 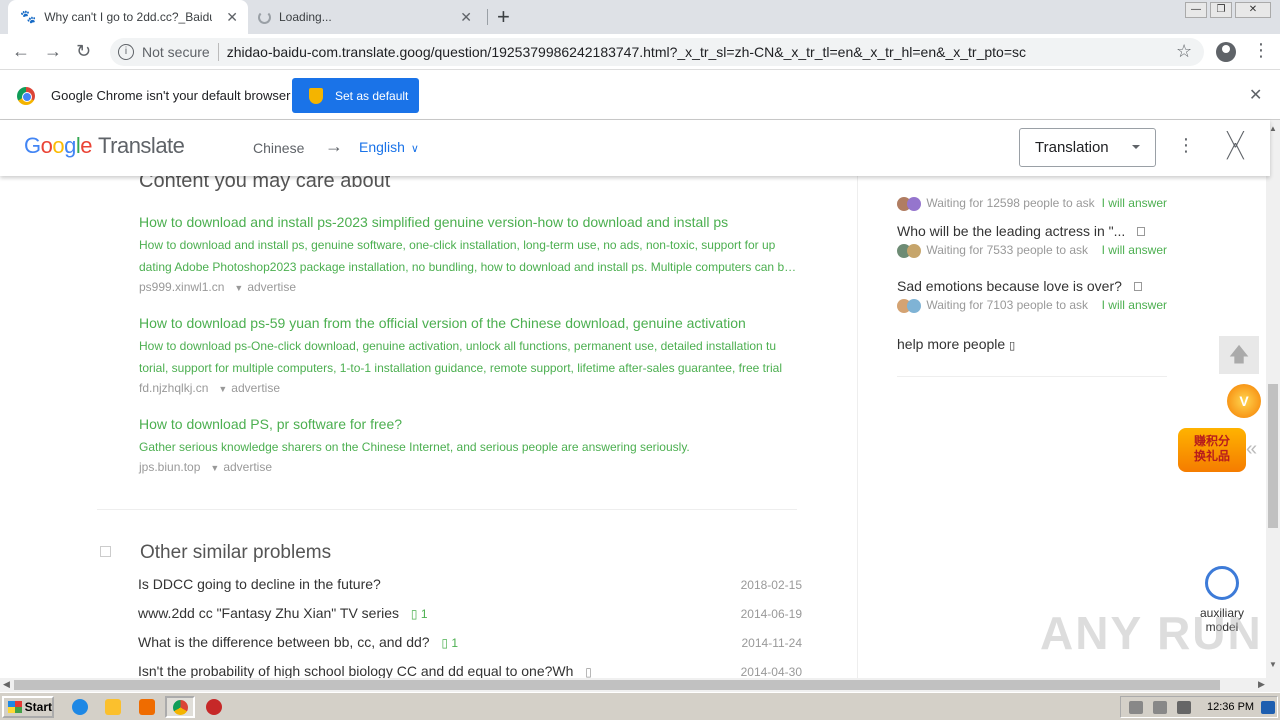 I want to click on network-icon, so click(x=1160, y=707).